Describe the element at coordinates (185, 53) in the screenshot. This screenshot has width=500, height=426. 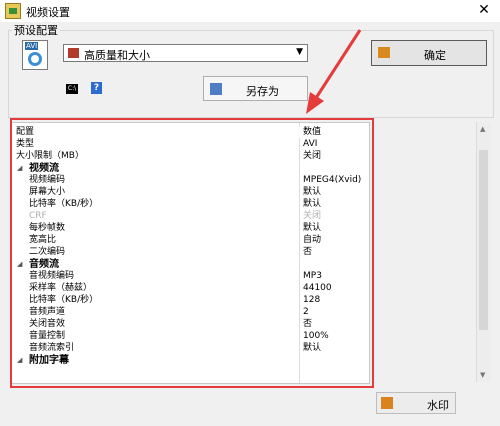
I see `preset-dropdown: 高质量和大小 ▼` at that location.